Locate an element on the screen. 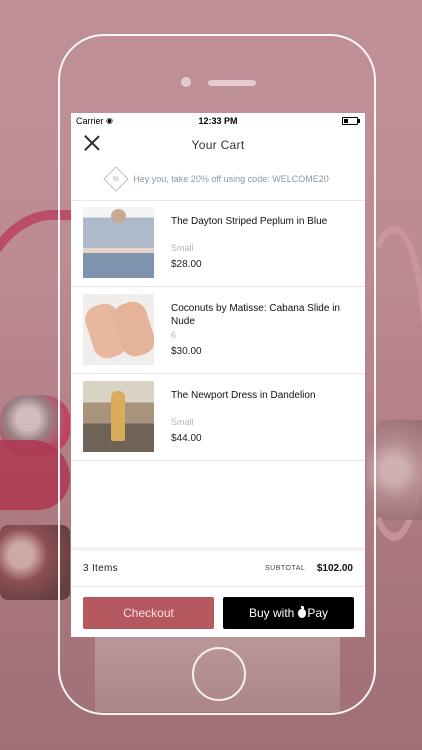 This screenshot has width=422, height=750. item-price: $30.00 is located at coordinates (186, 351).